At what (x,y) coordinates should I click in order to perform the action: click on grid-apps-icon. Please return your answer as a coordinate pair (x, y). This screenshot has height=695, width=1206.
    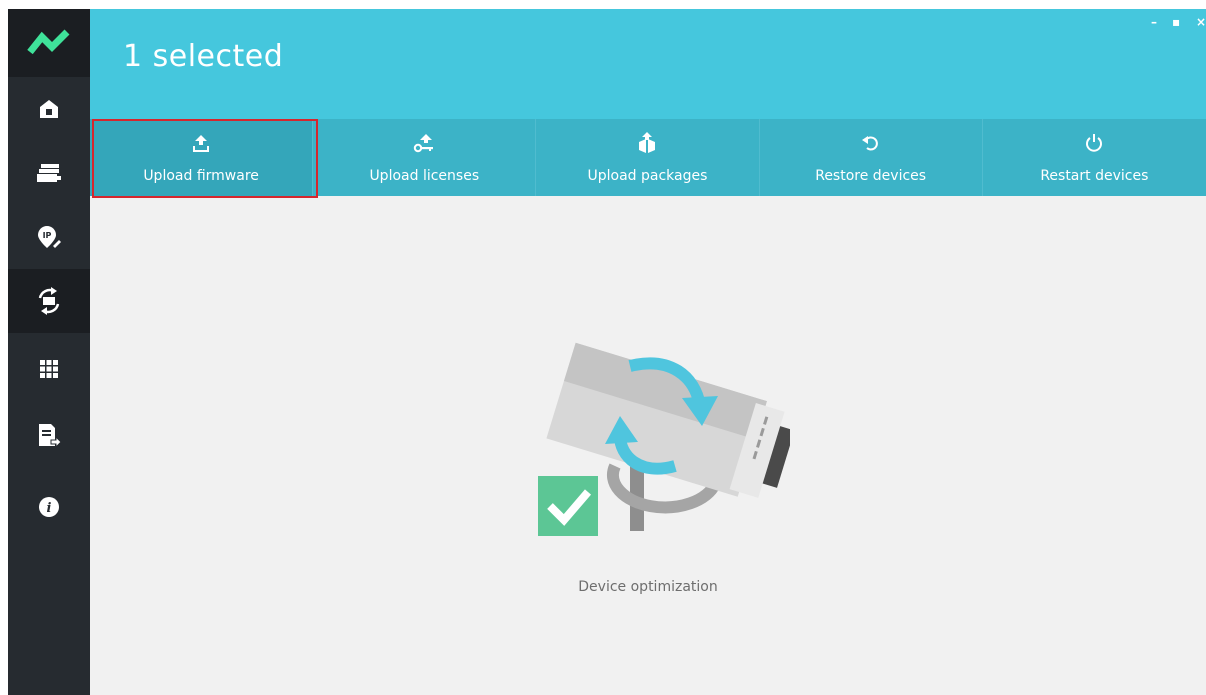
    Looking at the image, I should click on (49, 369).